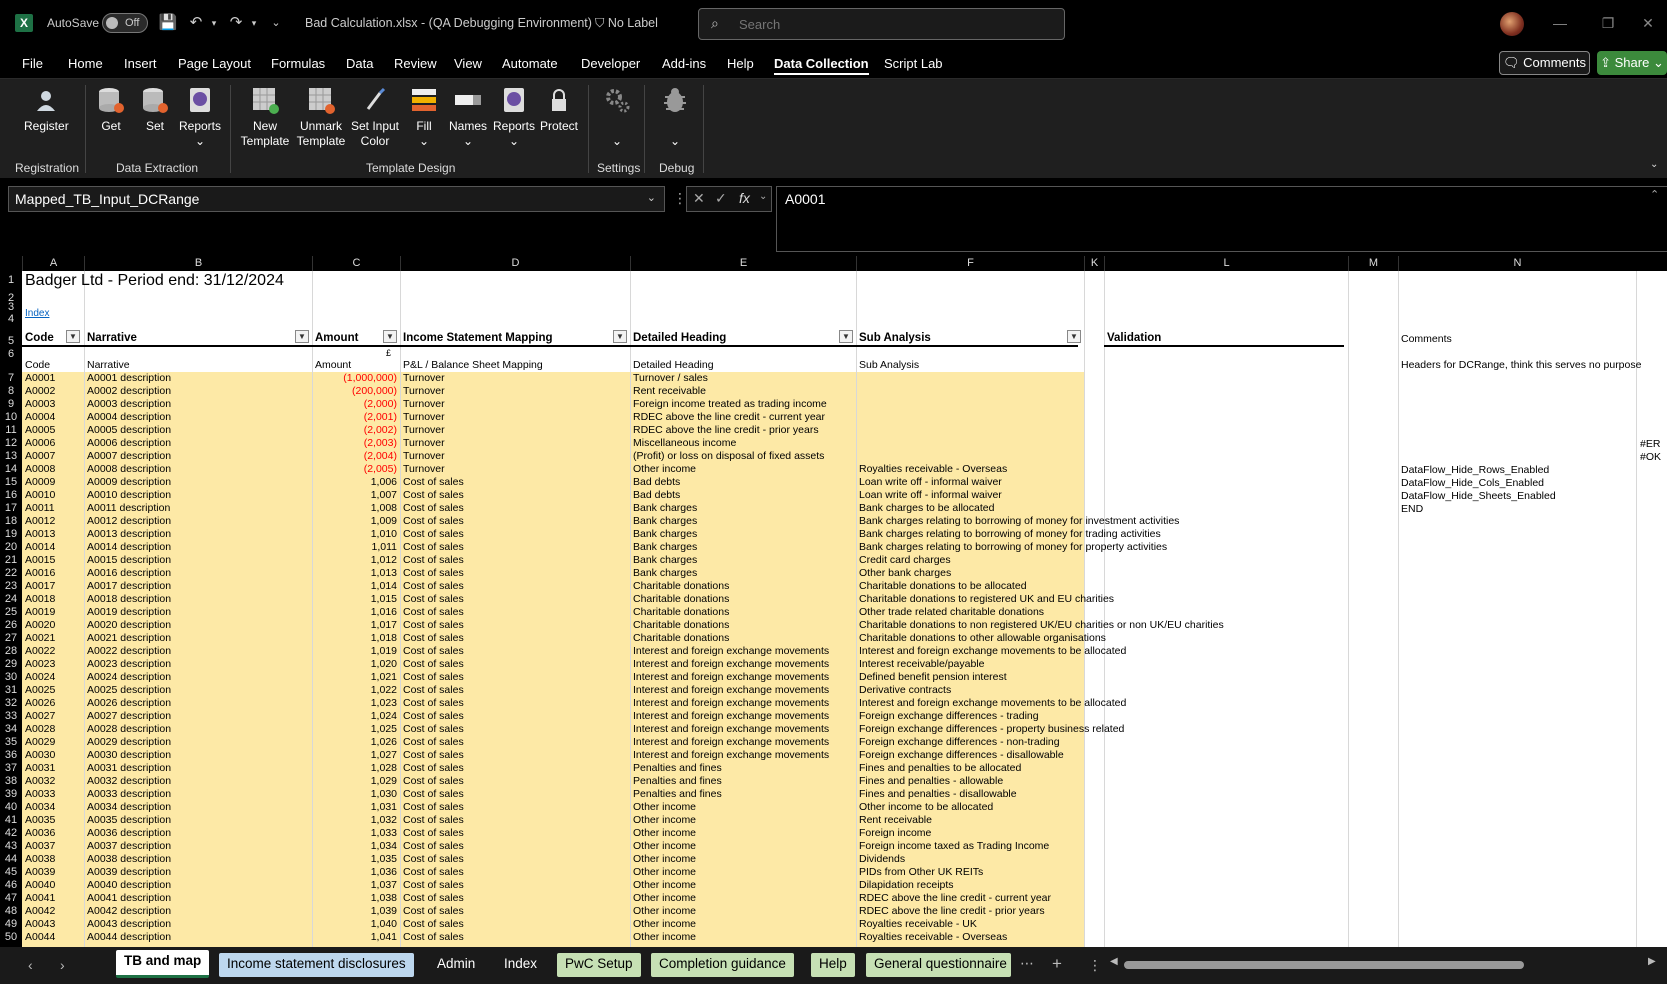 This screenshot has height=984, width=1667. Describe the element at coordinates (276, 23) in the screenshot. I see `customize-qat-icon: ⌄` at that location.